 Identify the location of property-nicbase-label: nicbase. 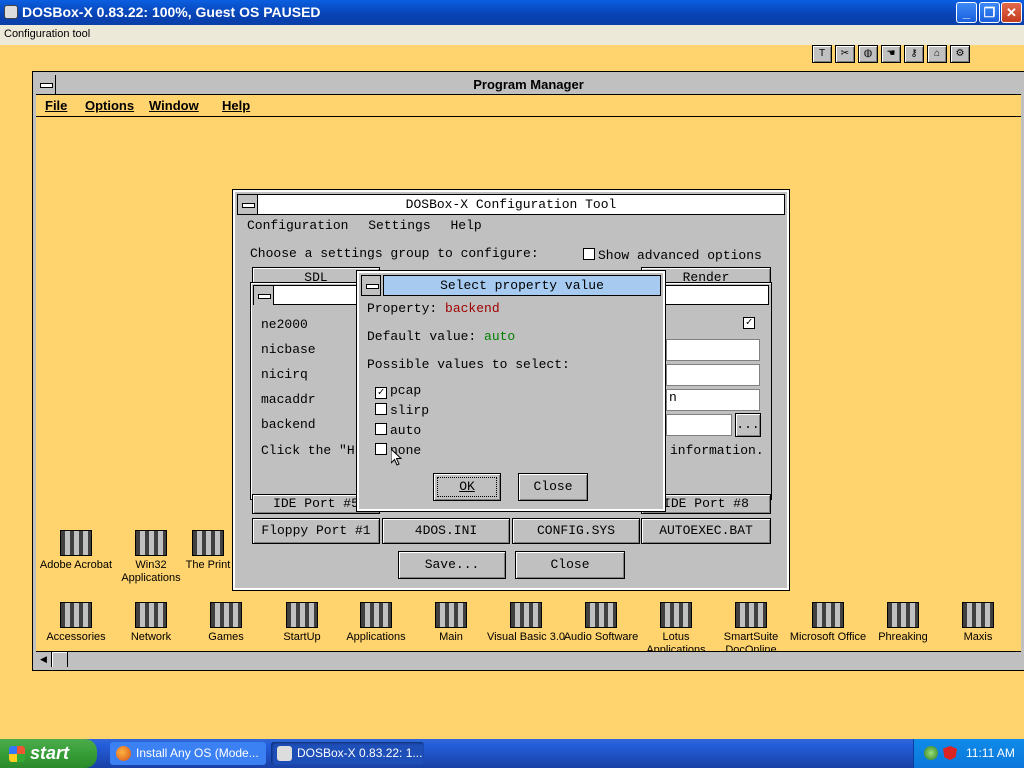
(288, 349).